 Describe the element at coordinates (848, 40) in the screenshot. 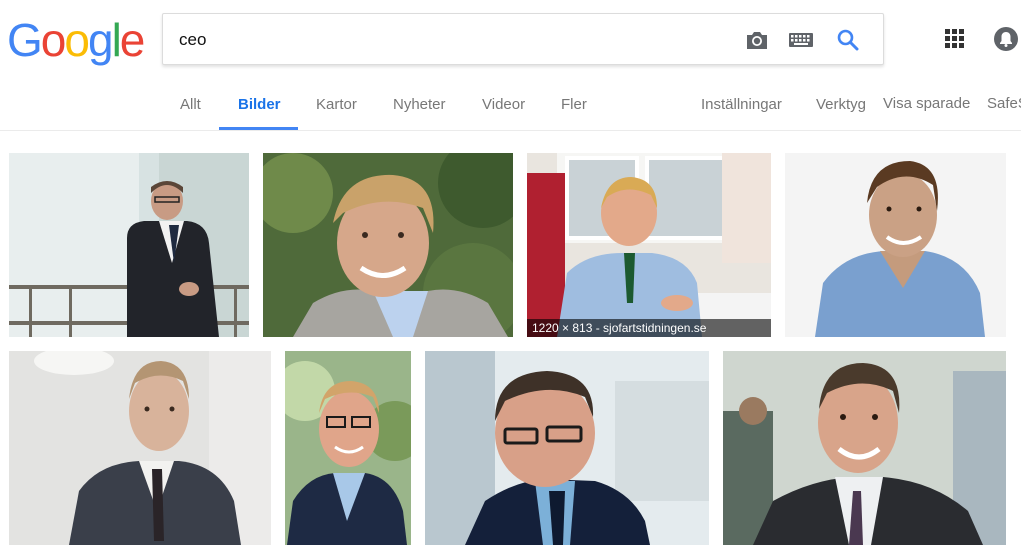

I see `search-icon` at that location.